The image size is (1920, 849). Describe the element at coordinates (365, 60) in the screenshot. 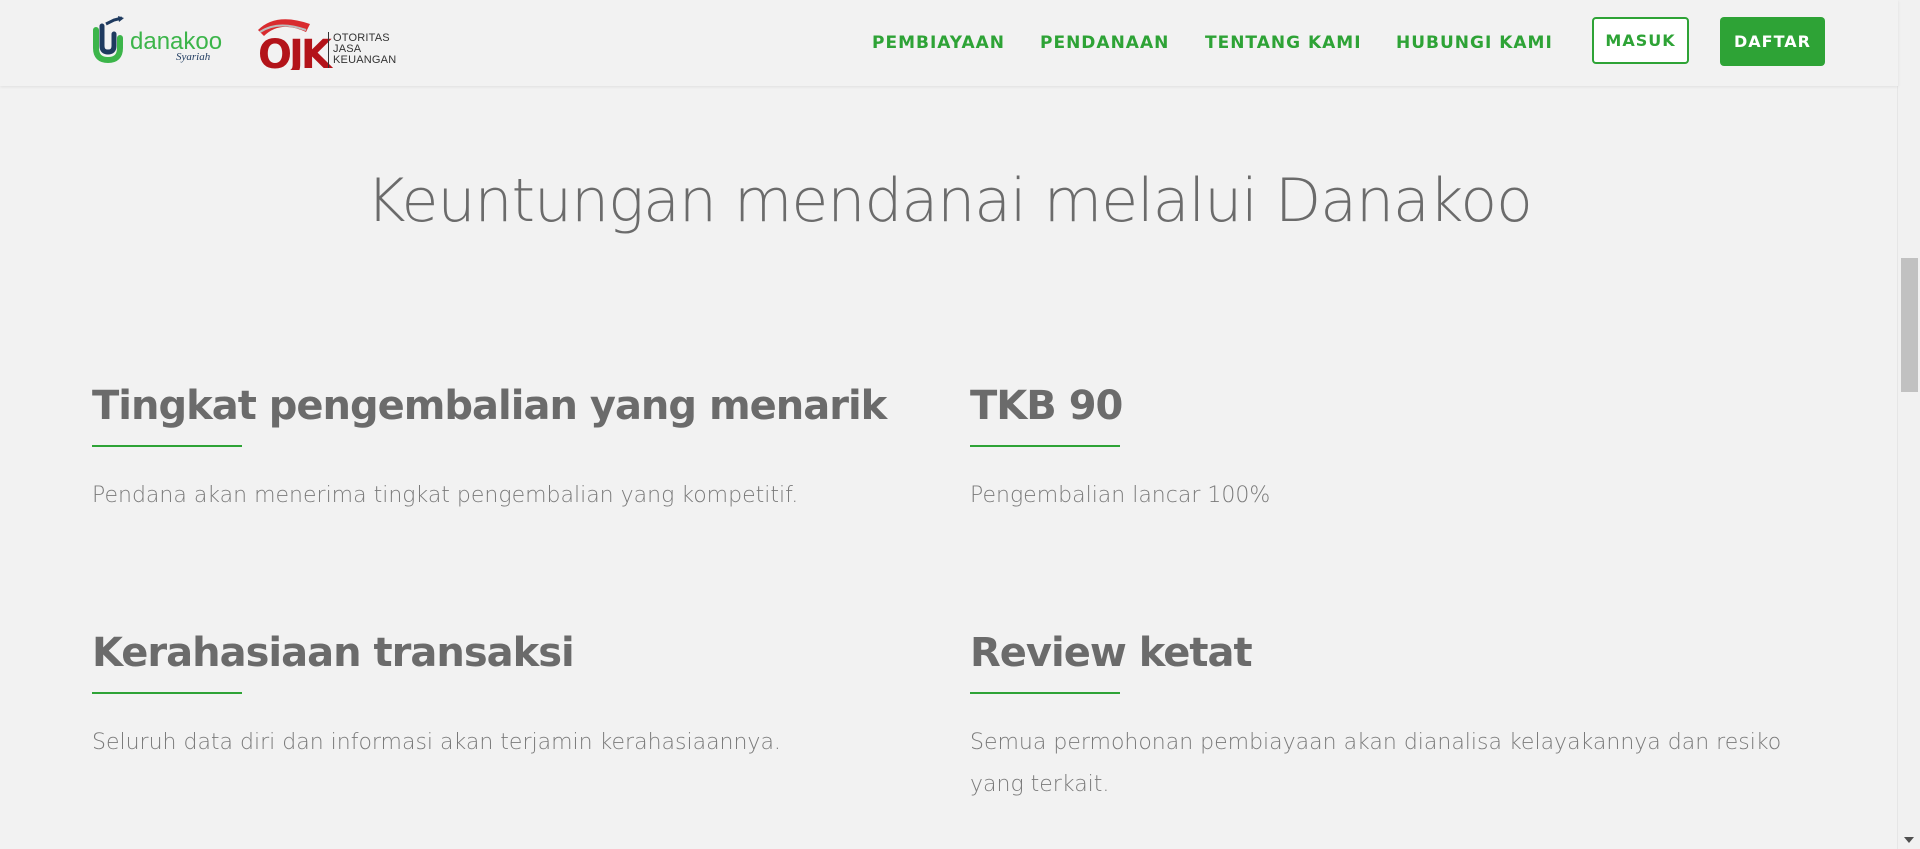

I see `ojk-line-3: KEUANGAN` at that location.